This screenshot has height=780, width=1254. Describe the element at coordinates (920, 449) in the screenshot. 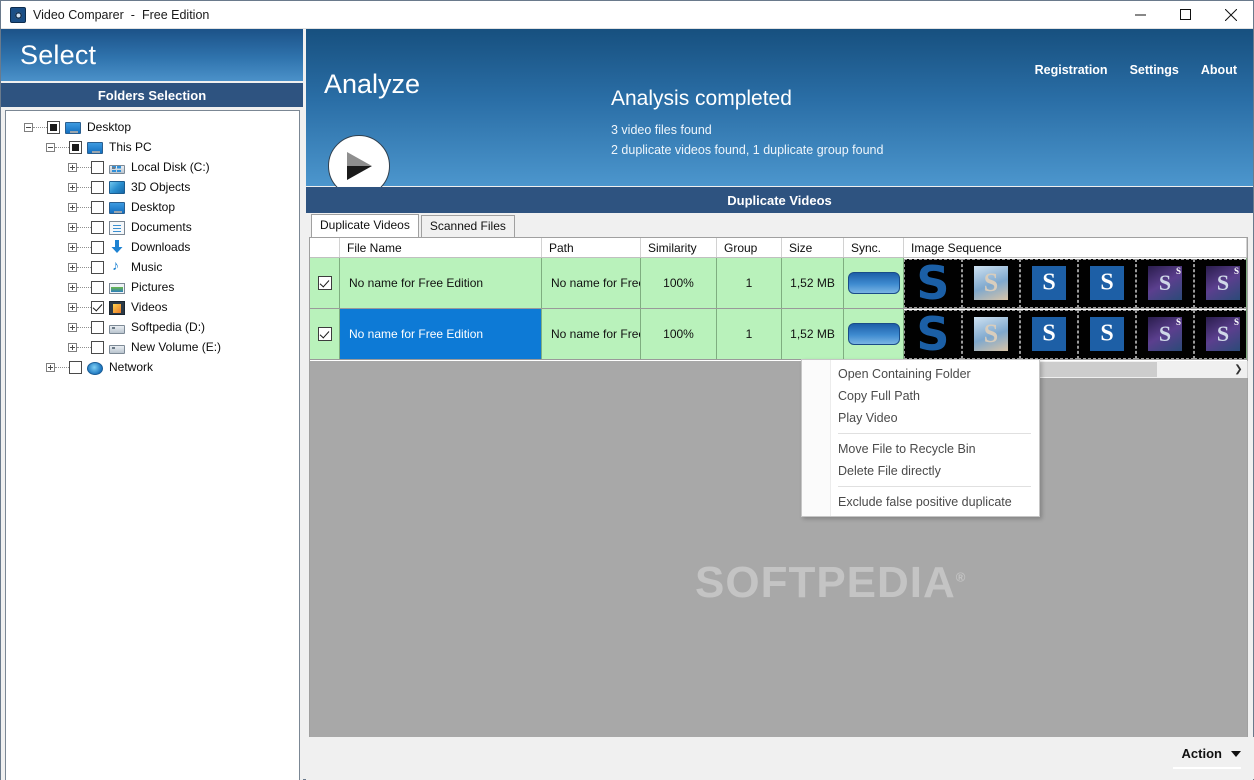

I see `menu-item-move-file-to-recycle-bin: Move File to Recycle Bin` at that location.